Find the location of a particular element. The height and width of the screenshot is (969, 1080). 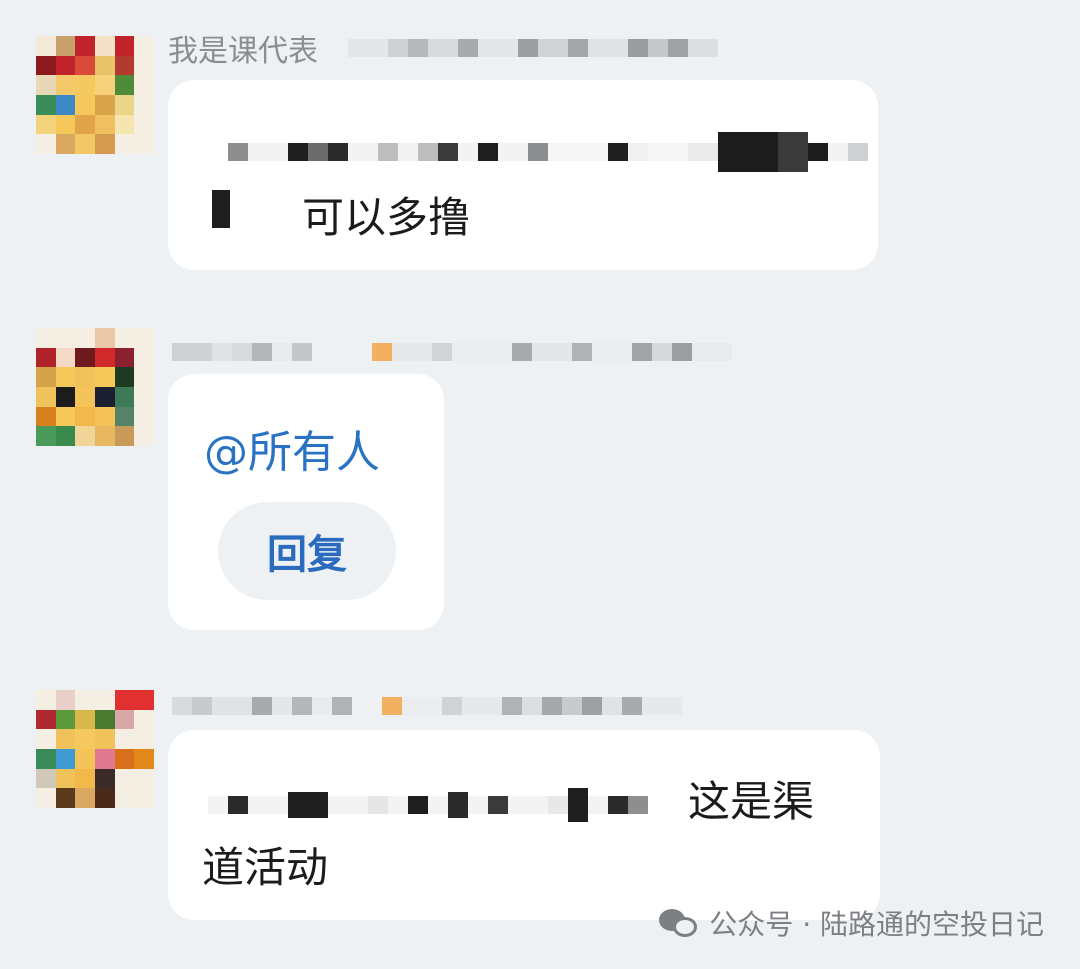

message-text-line-2: 道活动 is located at coordinates (265, 867).